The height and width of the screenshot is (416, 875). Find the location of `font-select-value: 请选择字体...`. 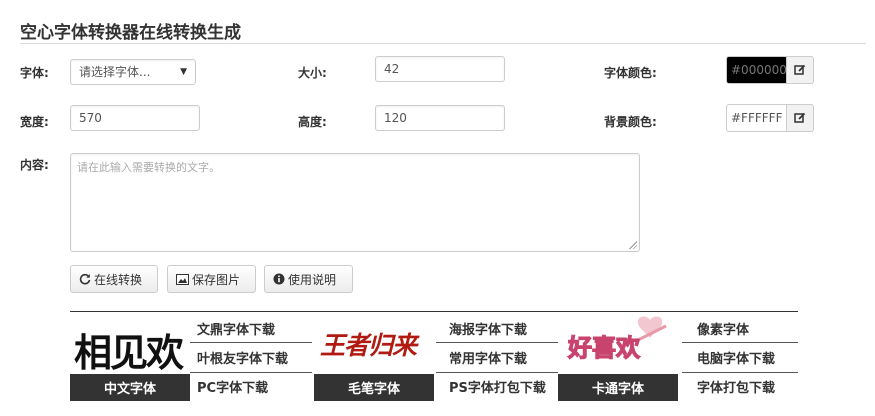

font-select-value: 请选择字体... is located at coordinates (115, 72).